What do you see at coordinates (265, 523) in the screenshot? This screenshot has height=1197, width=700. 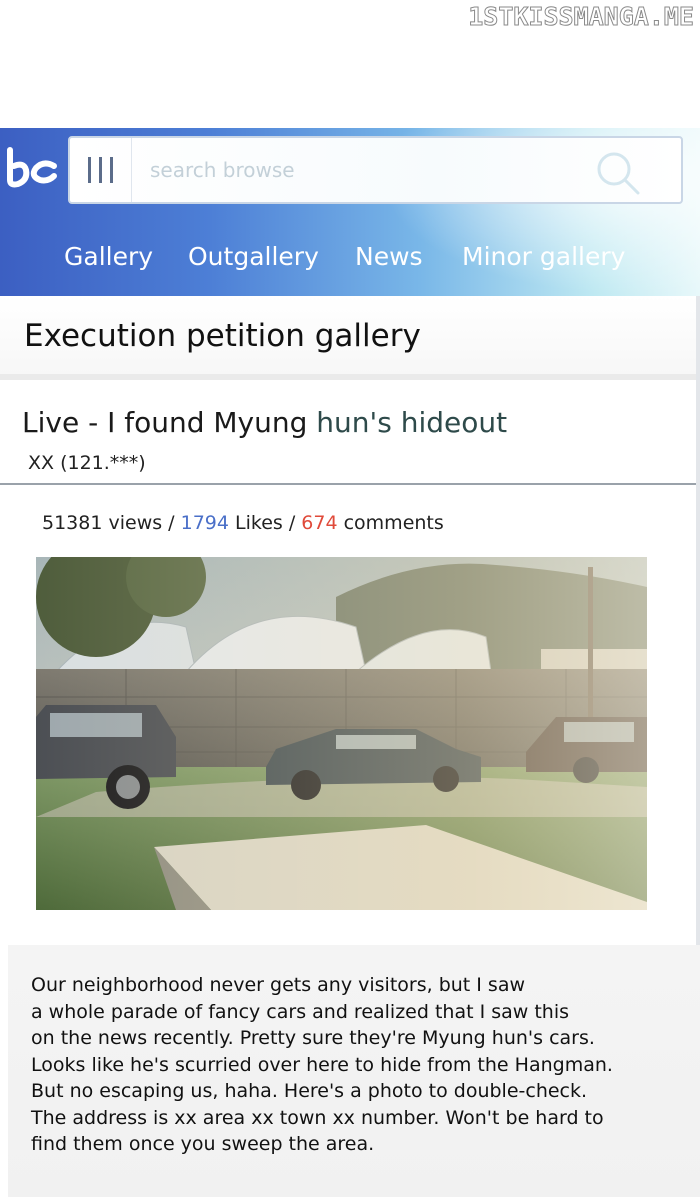 I see `likes-label: Likes /` at bounding box center [265, 523].